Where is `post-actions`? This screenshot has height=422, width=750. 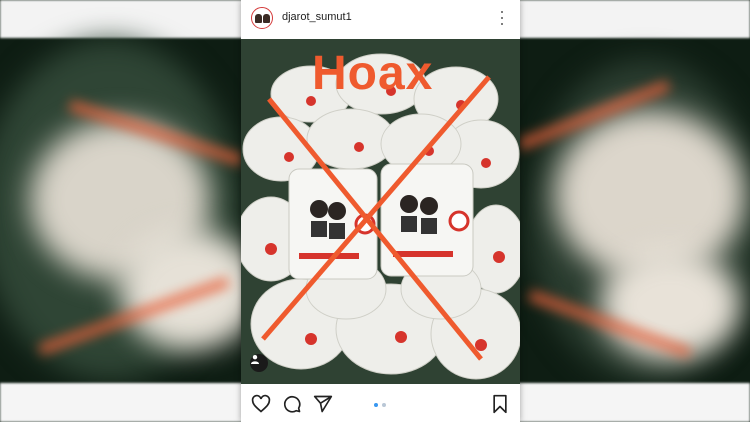 post-actions is located at coordinates (380, 403).